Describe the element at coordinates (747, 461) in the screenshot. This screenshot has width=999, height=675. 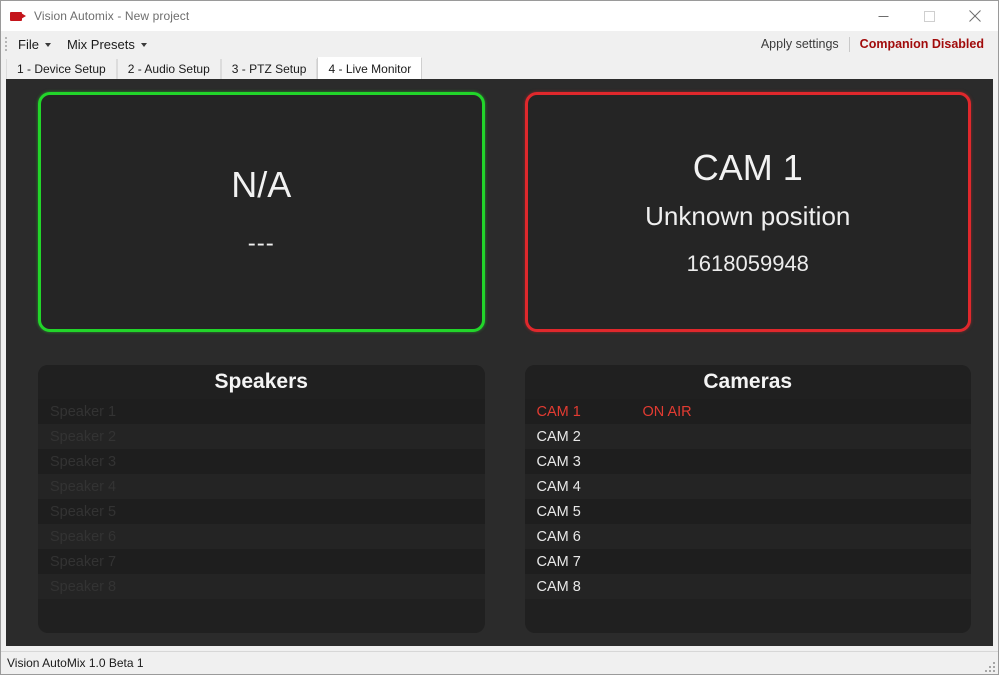
I see `table-row: CAM 3` at that location.